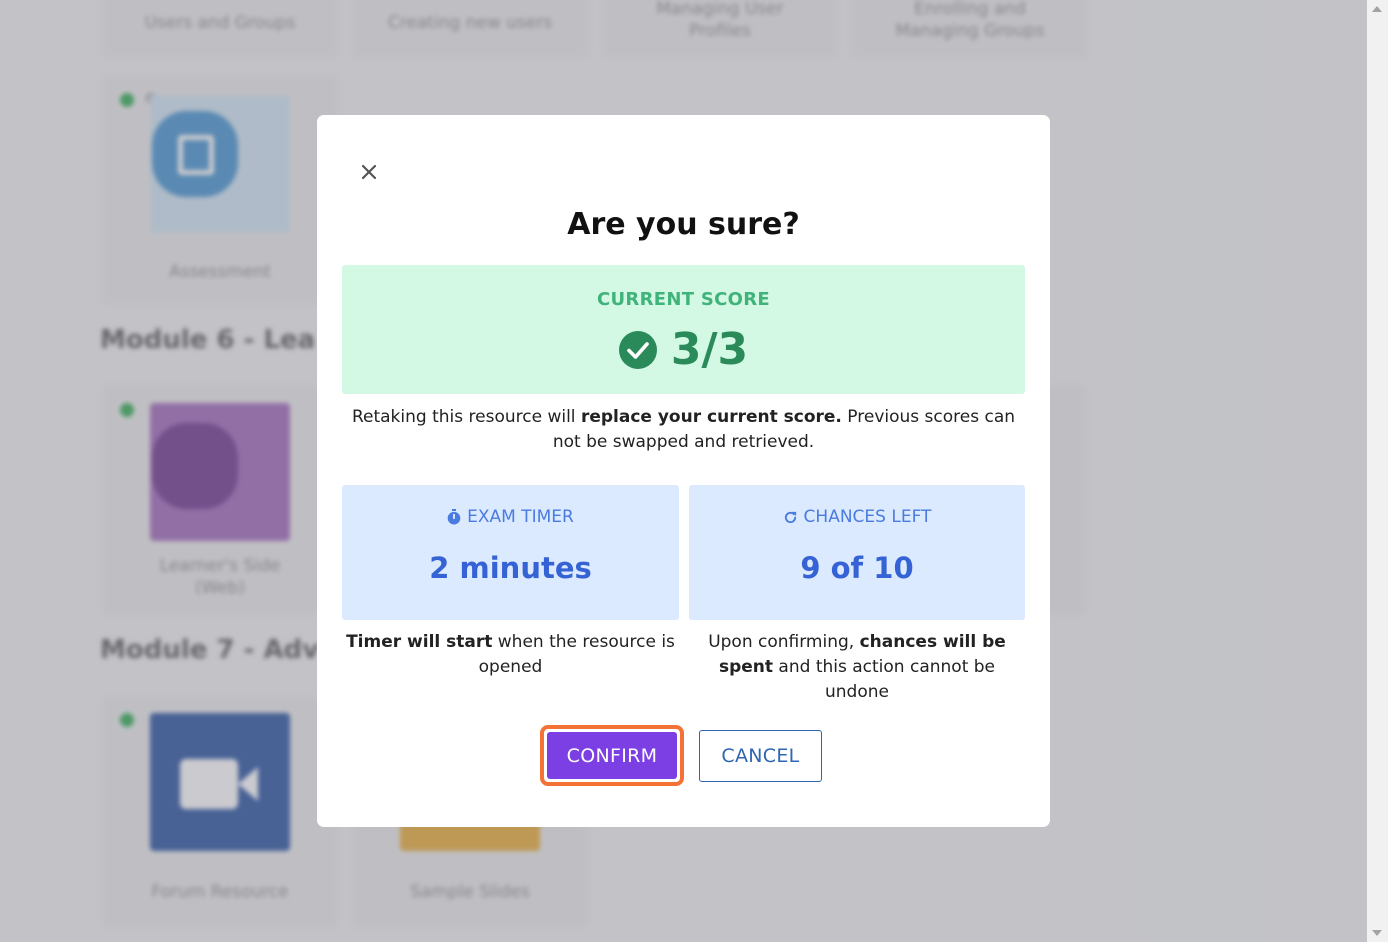 This screenshot has width=1388, height=942. I want to click on check-circle-icon, so click(637, 350).